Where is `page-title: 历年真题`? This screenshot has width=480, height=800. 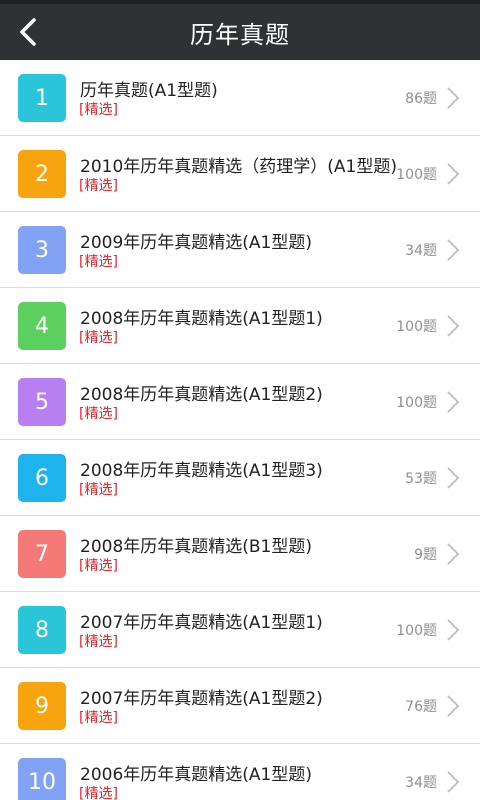 page-title: 历年真题 is located at coordinates (240, 34).